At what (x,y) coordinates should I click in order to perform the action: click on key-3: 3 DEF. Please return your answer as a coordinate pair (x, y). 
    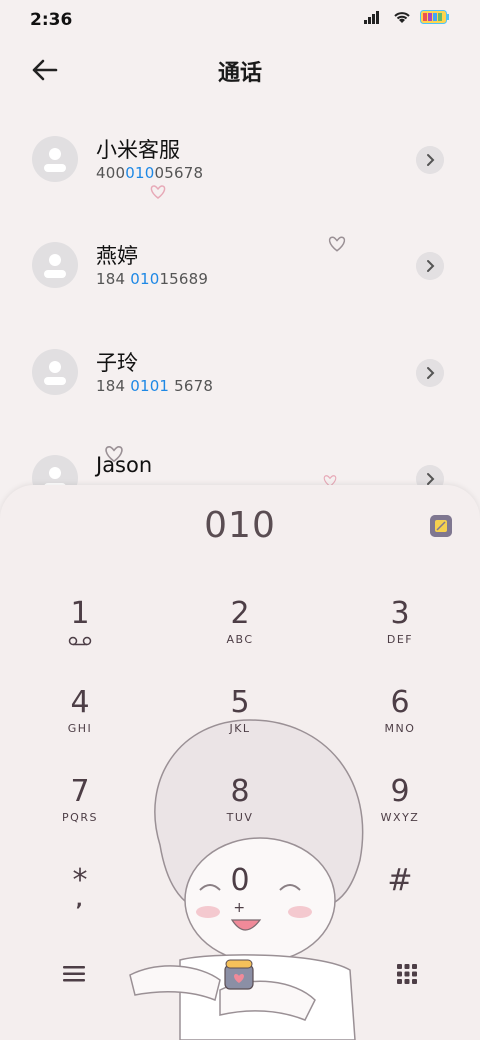
    Looking at the image, I should click on (400, 637).